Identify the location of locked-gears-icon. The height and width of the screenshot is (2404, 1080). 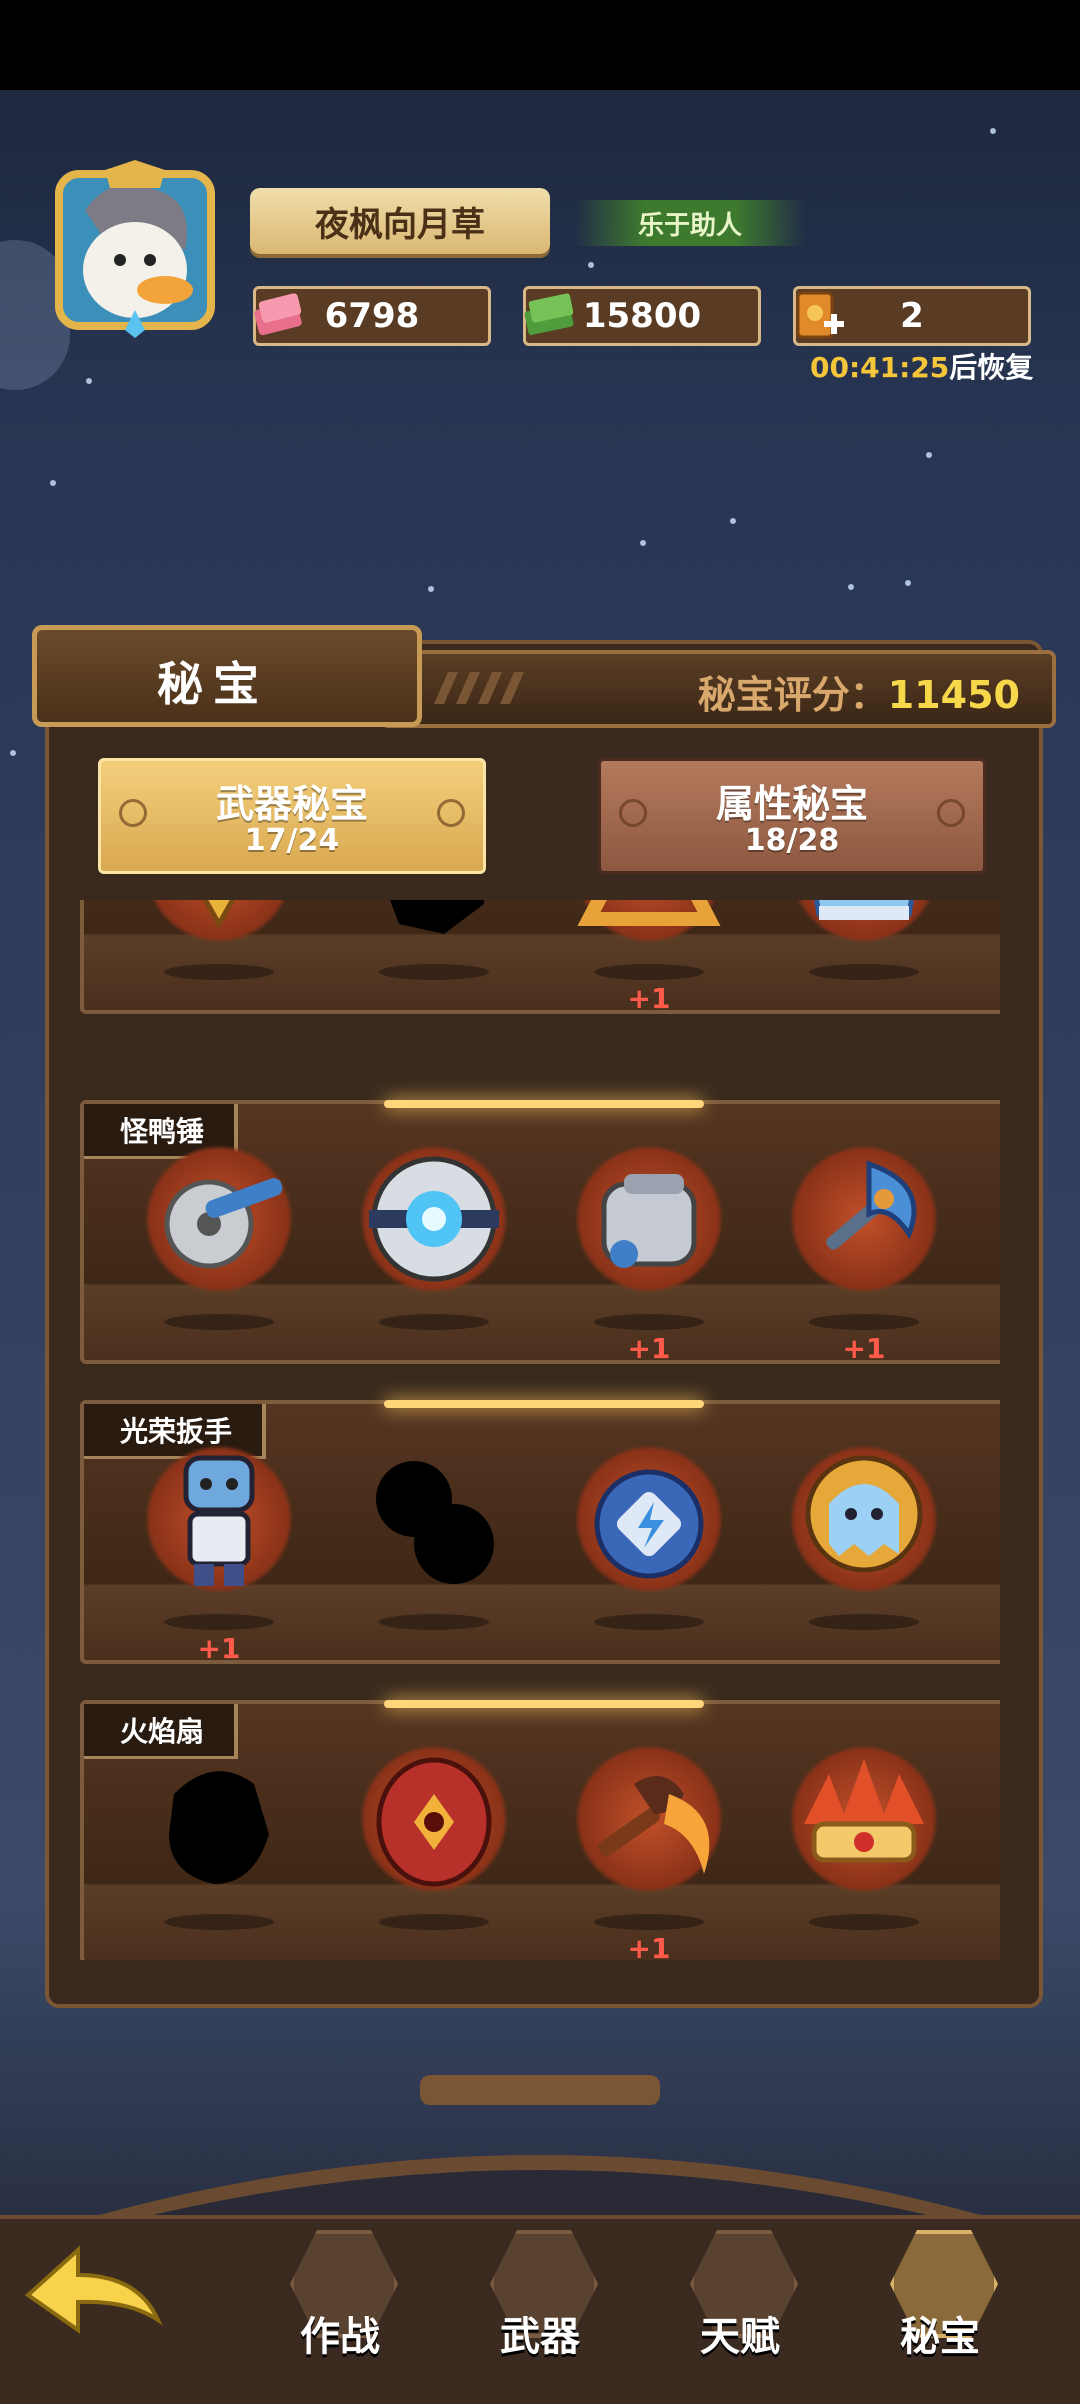
(435, 1522).